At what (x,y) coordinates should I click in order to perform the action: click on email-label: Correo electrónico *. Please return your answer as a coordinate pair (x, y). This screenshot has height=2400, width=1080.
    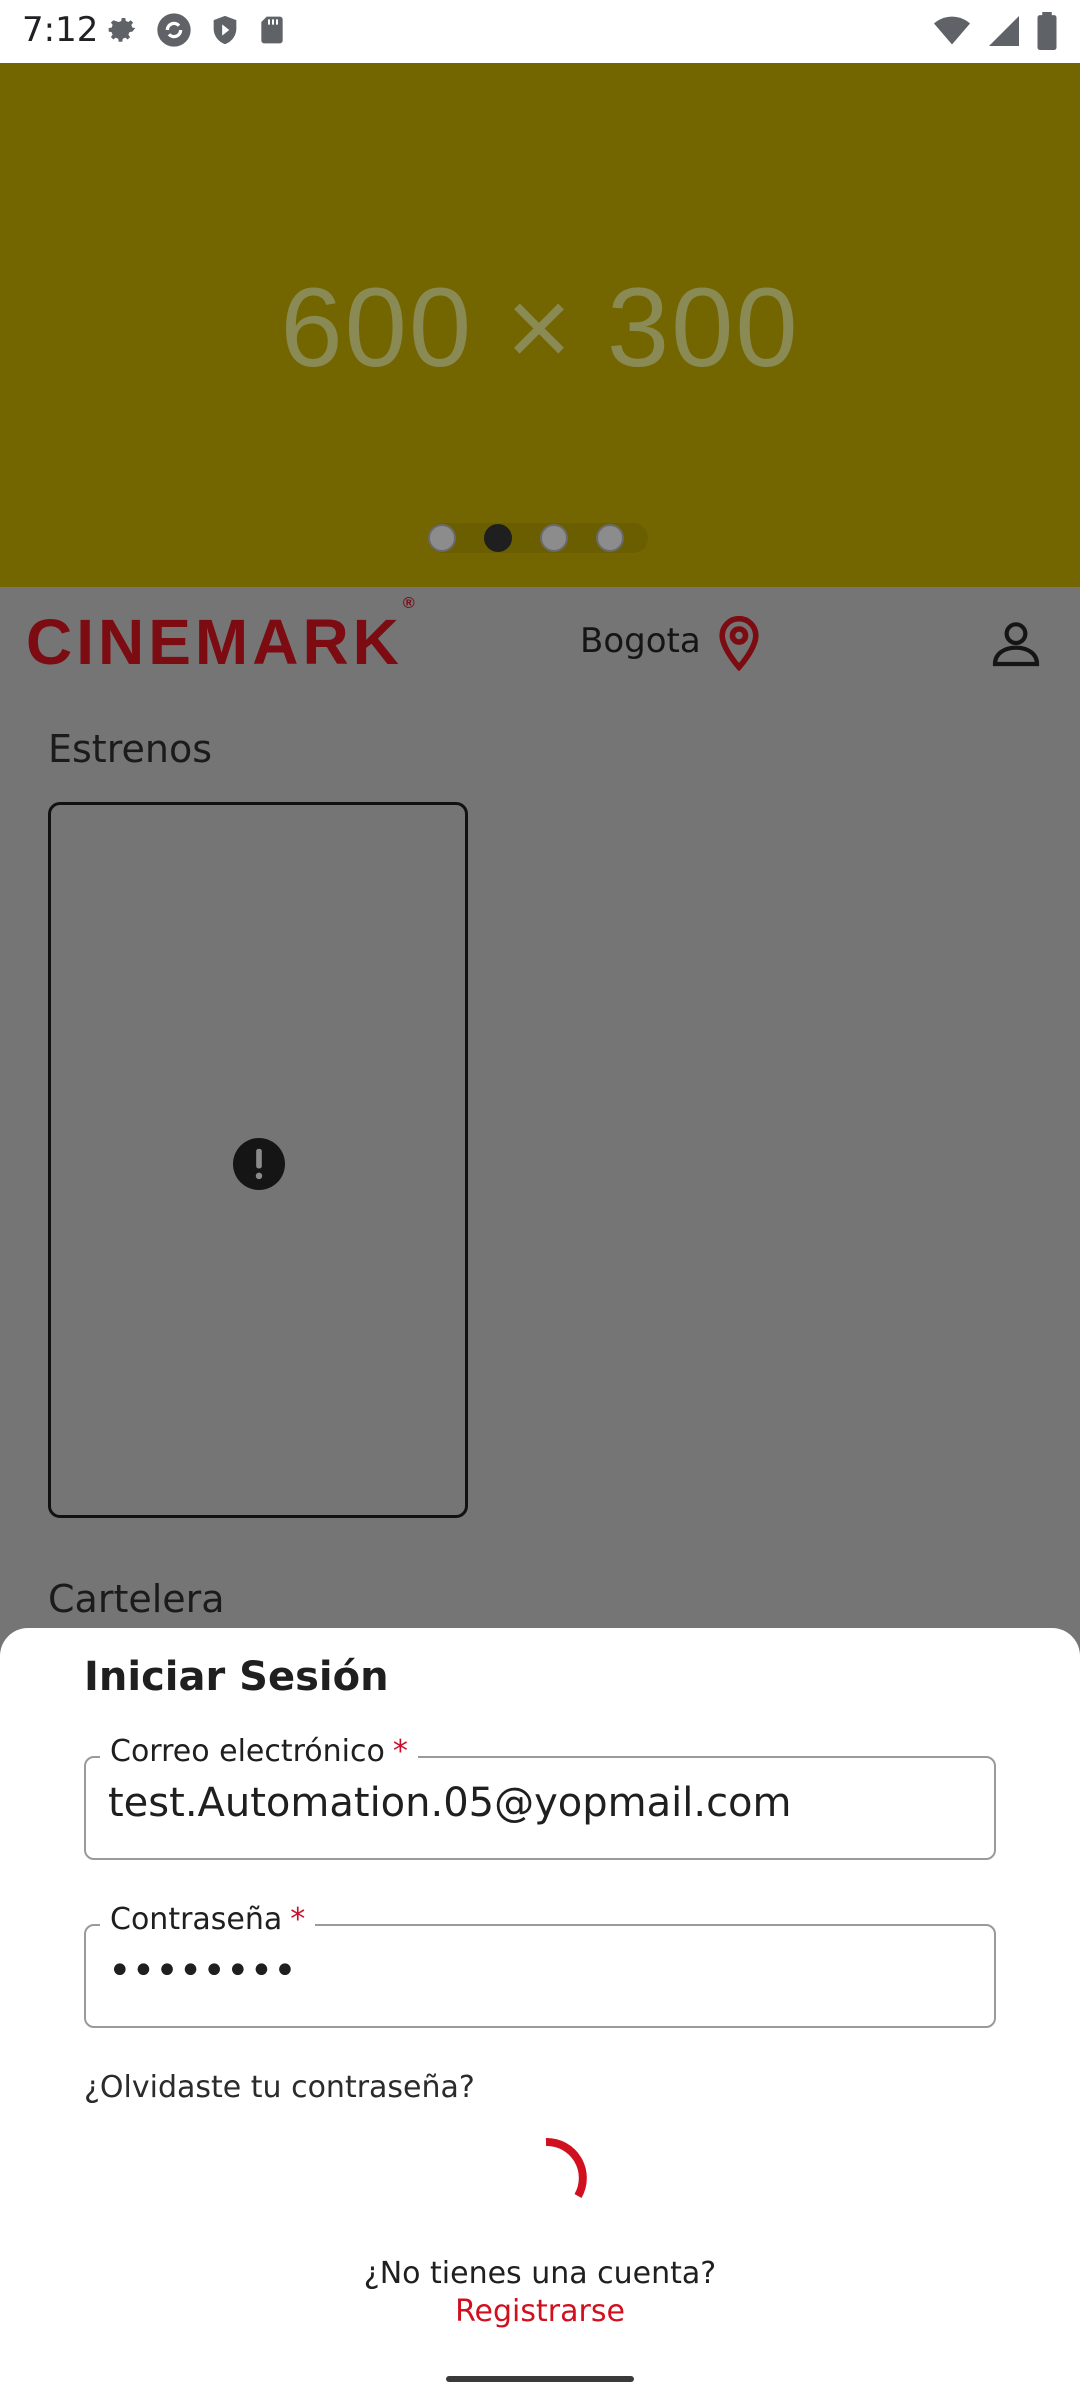
    Looking at the image, I should click on (259, 1751).